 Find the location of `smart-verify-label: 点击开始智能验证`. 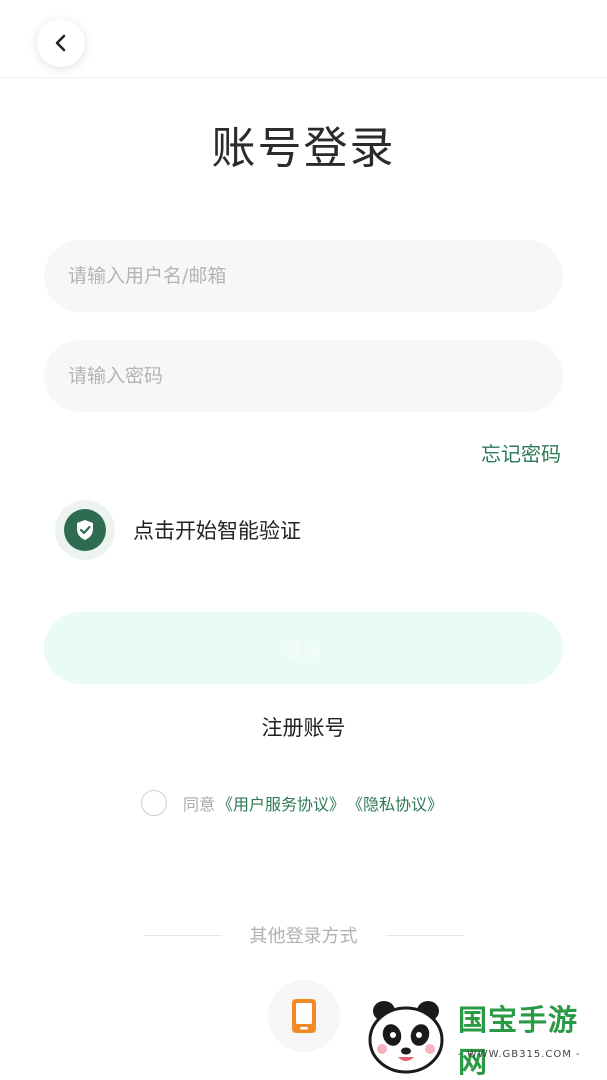

smart-verify-label: 点击开始智能验证 is located at coordinates (217, 531).